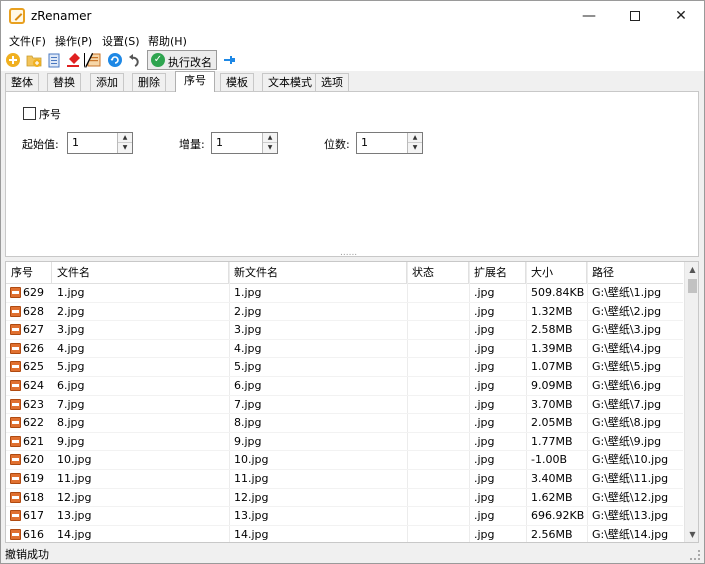  I want to click on seq-cell: 629, so click(29, 293).